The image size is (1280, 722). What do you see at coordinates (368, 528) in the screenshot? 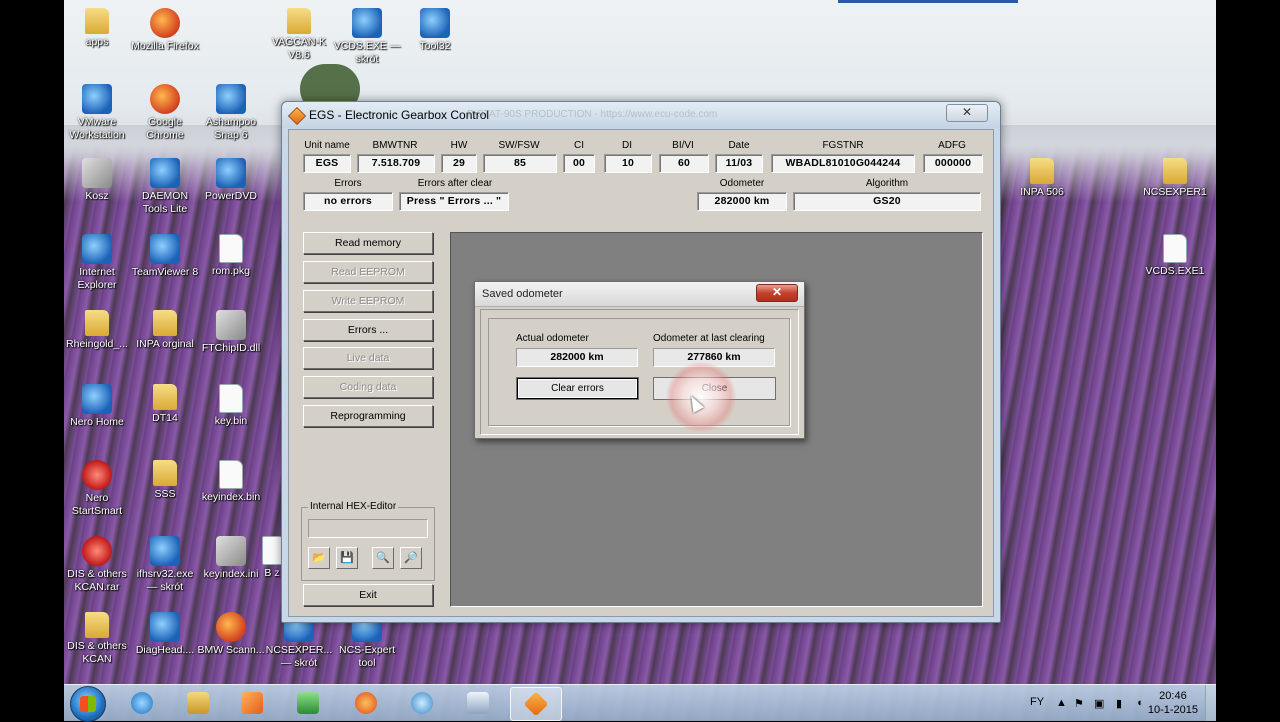
I see `hex-editor-input` at bounding box center [368, 528].